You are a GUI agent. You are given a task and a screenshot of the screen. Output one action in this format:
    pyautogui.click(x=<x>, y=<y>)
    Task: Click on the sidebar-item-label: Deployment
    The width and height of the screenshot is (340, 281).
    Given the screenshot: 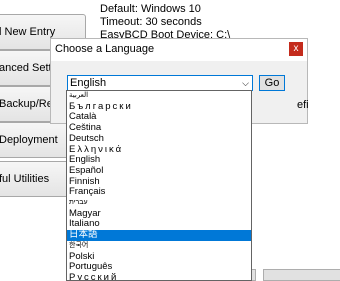 What is the action you would take?
    pyautogui.click(x=29, y=140)
    